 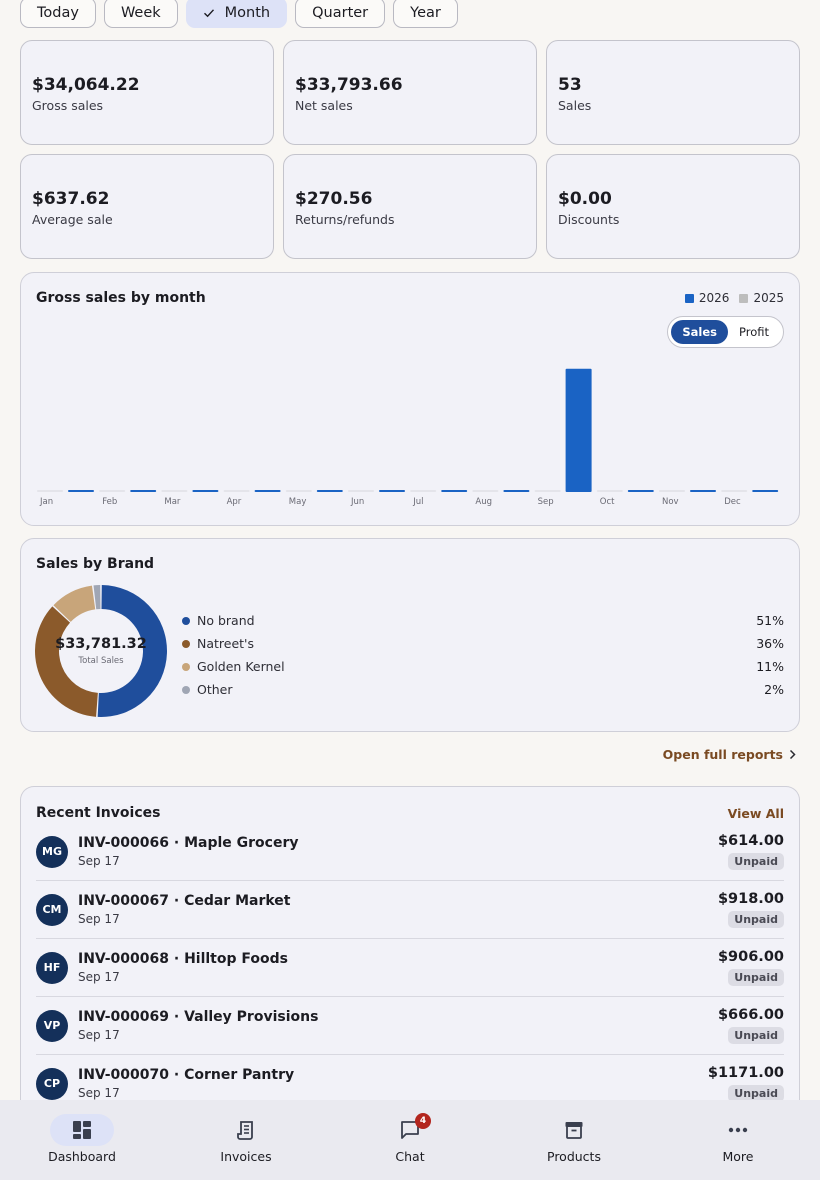 I want to click on invoice-title: INV-000066 · Maple Grocery, so click(x=188, y=843).